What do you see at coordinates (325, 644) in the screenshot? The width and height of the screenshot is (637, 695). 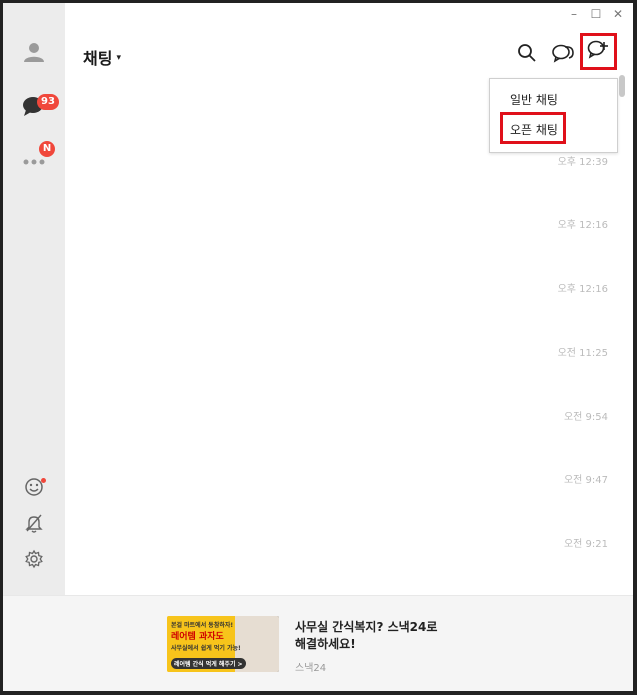 I see `ad-title-line: 해결하세요!` at bounding box center [325, 644].